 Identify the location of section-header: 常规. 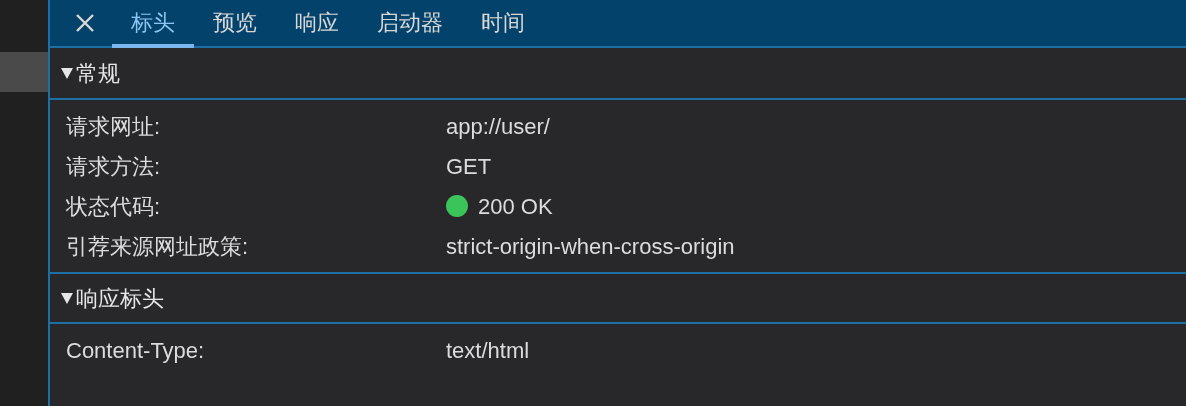
(618, 74).